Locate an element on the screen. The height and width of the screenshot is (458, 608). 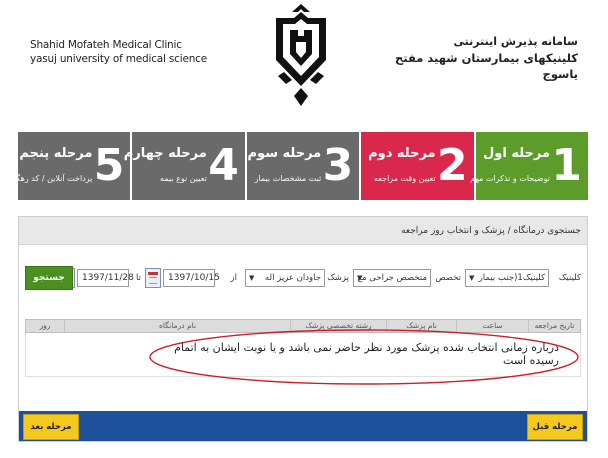
from-label: از is located at coordinates (233, 278).